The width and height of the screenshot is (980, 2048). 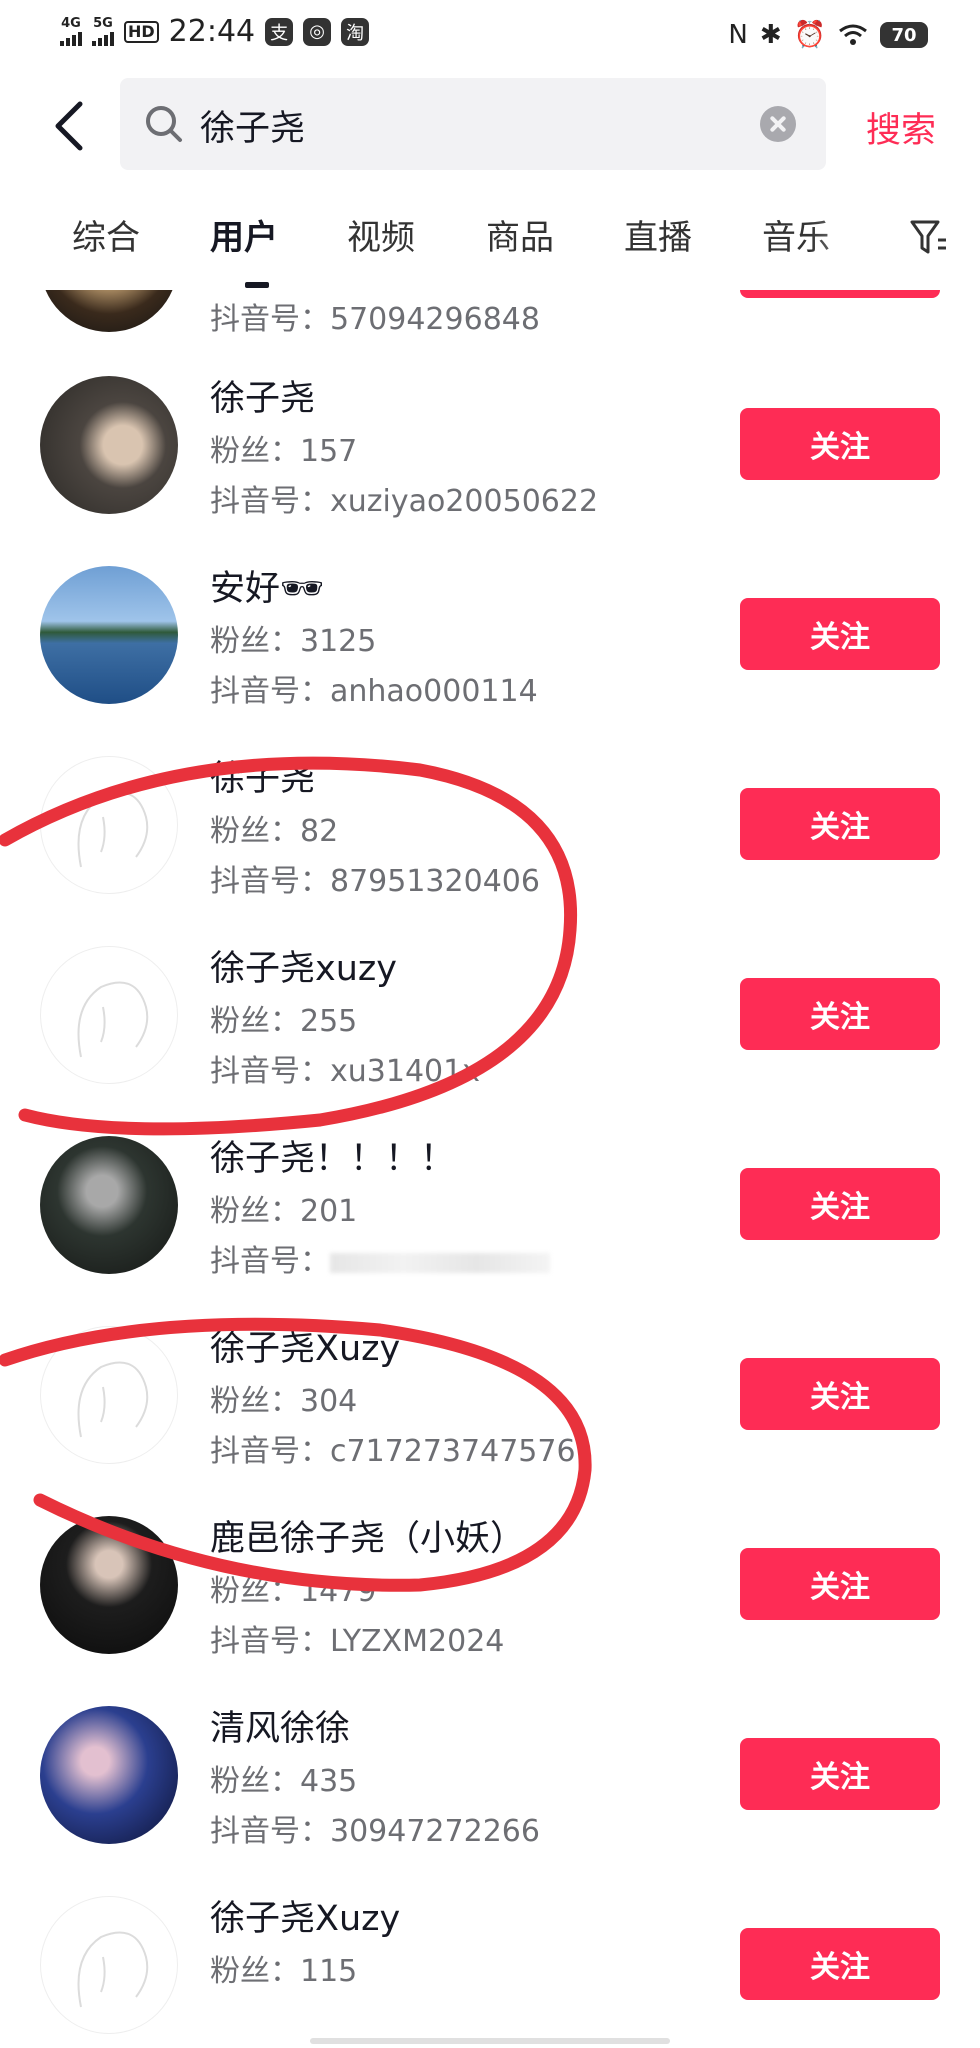 What do you see at coordinates (284, 1401) in the screenshot?
I see `fans-count: 粉丝：304` at bounding box center [284, 1401].